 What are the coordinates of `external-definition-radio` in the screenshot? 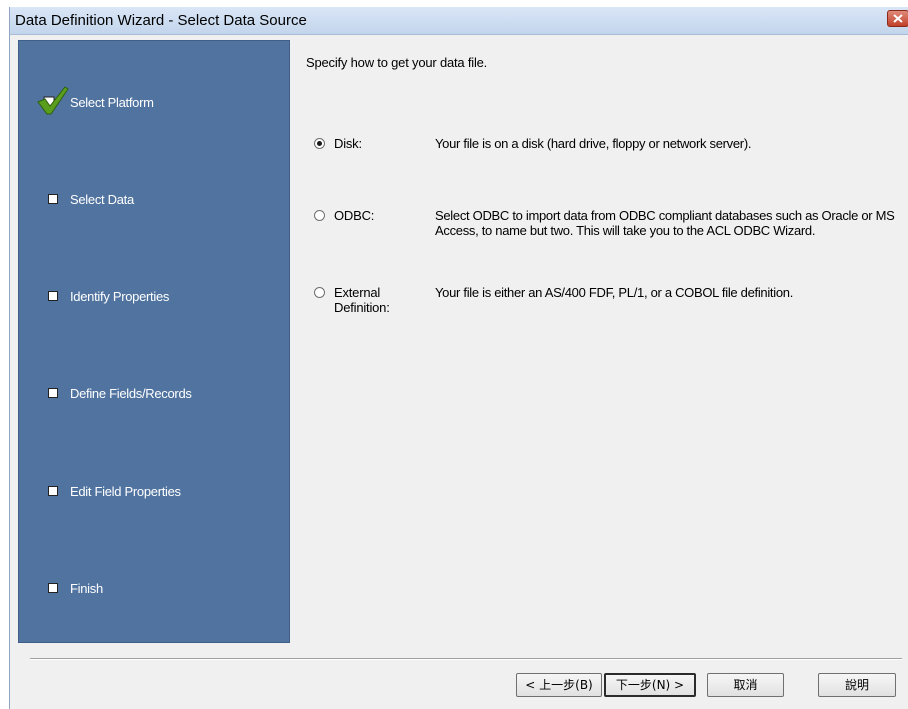 It's located at (319, 292).